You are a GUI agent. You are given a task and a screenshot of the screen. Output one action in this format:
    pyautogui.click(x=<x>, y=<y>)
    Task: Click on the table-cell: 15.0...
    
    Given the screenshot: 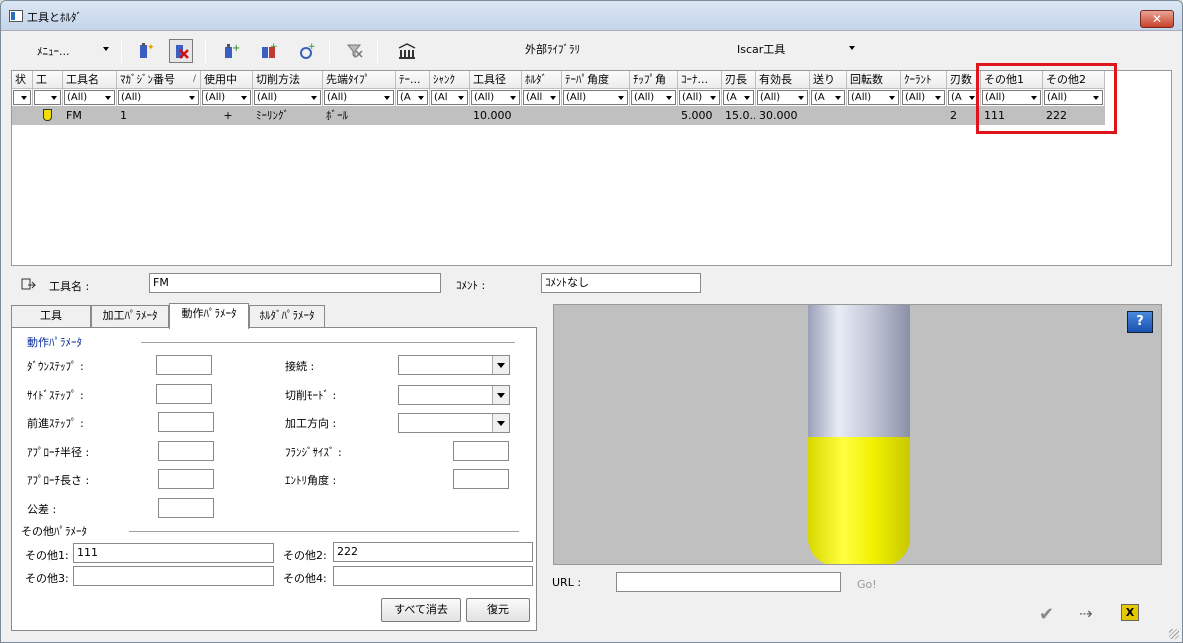 What is the action you would take?
    pyautogui.click(x=739, y=116)
    